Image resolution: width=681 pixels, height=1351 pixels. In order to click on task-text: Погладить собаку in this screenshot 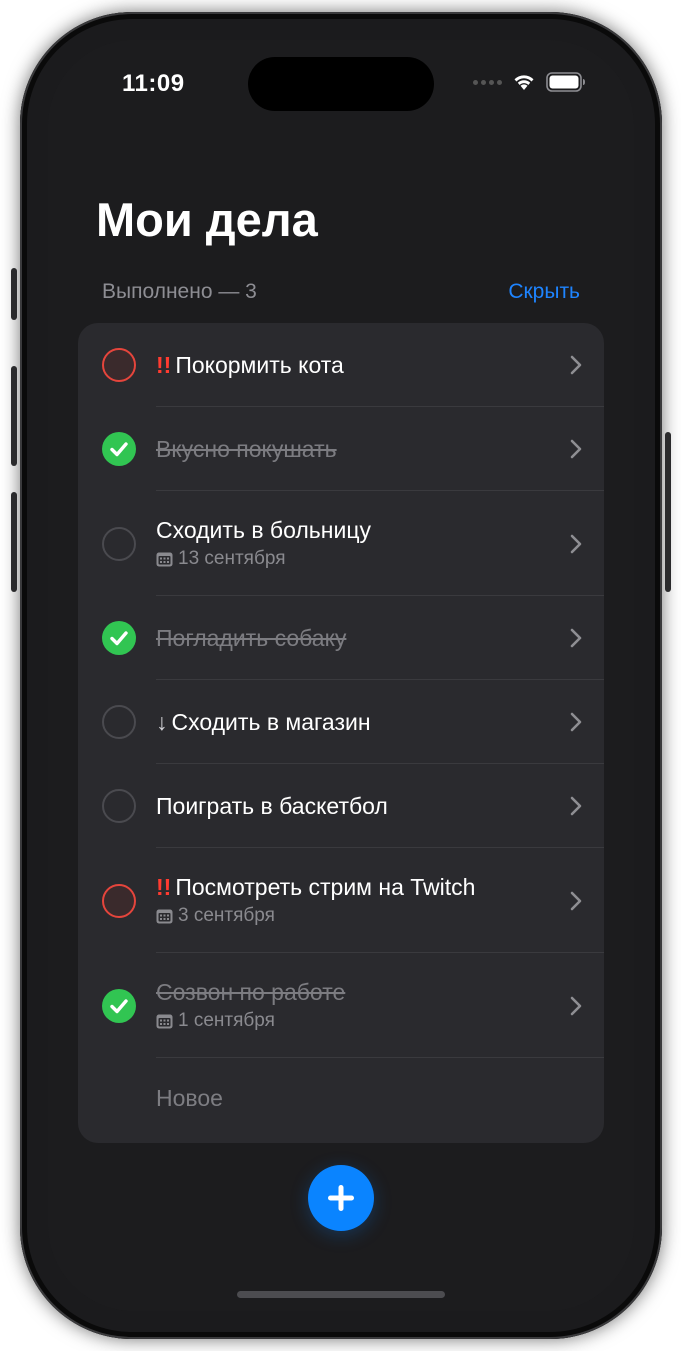, I will do `click(350, 638)`.